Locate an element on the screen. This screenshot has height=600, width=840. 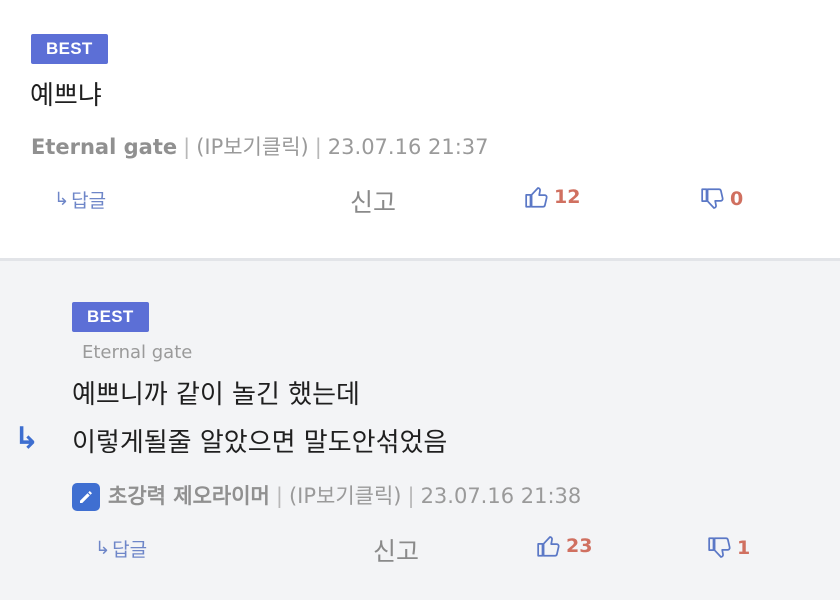
like-count: 23 is located at coordinates (579, 546).